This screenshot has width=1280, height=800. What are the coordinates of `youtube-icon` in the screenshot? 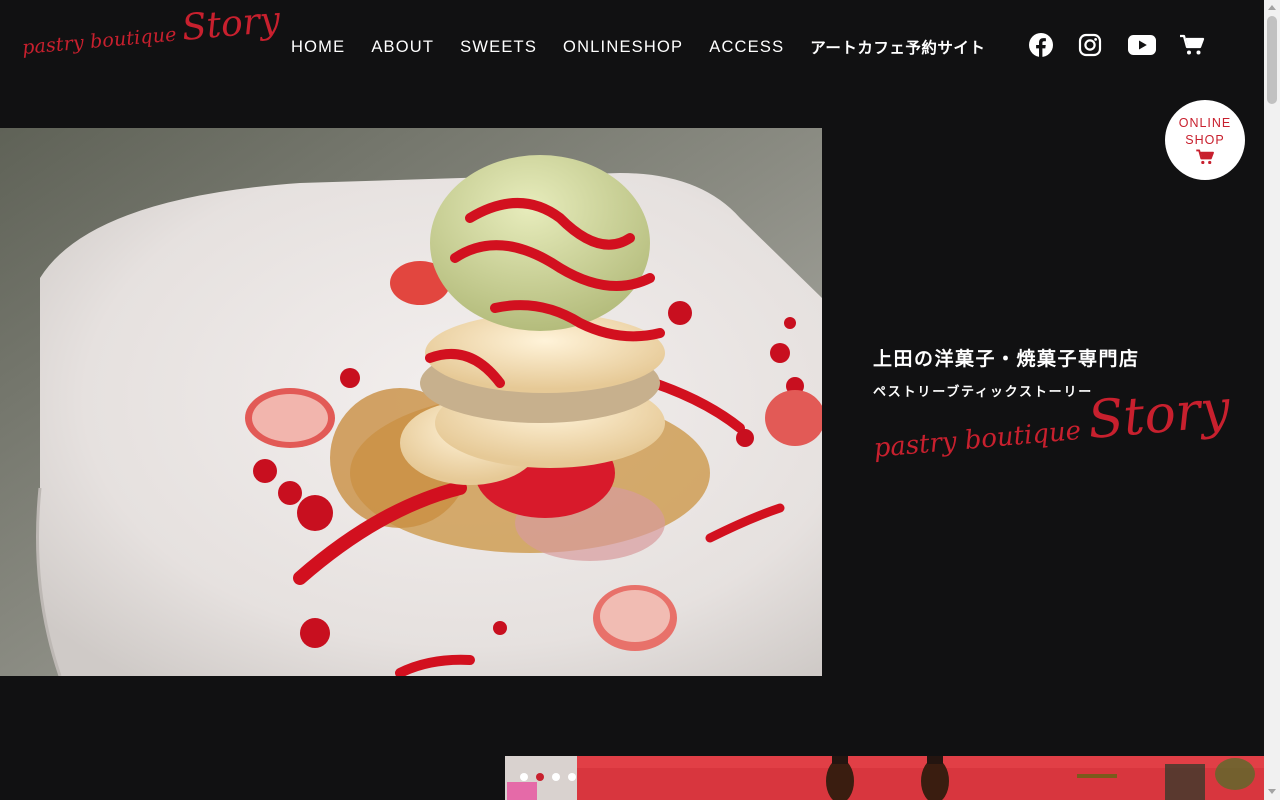 It's located at (1142, 45).